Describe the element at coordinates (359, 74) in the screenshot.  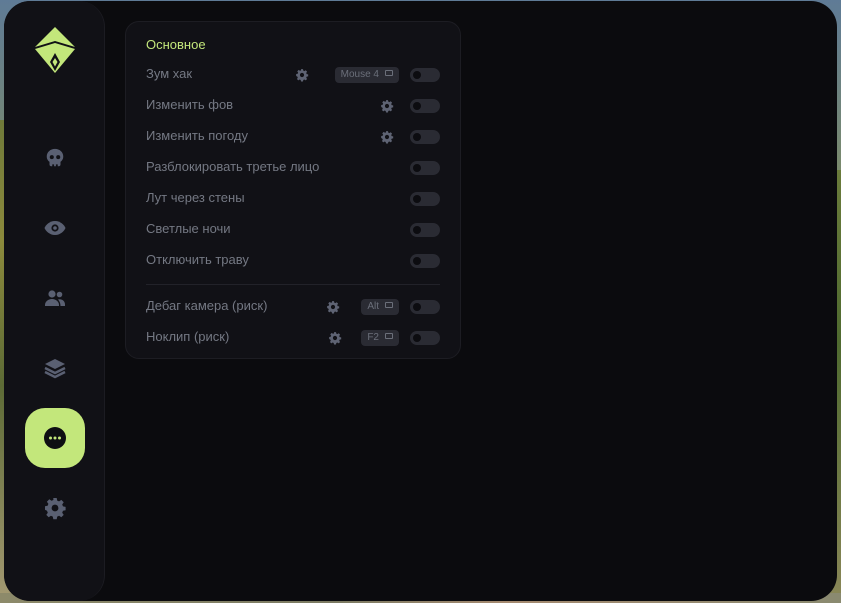
I see `keybind-label: Mouse 4` at that location.